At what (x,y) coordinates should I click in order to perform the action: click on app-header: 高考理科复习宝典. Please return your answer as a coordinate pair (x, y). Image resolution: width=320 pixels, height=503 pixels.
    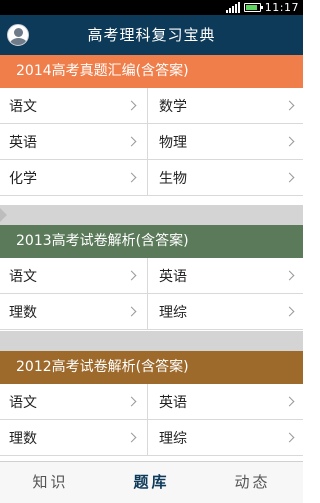
    Looking at the image, I should click on (151, 35).